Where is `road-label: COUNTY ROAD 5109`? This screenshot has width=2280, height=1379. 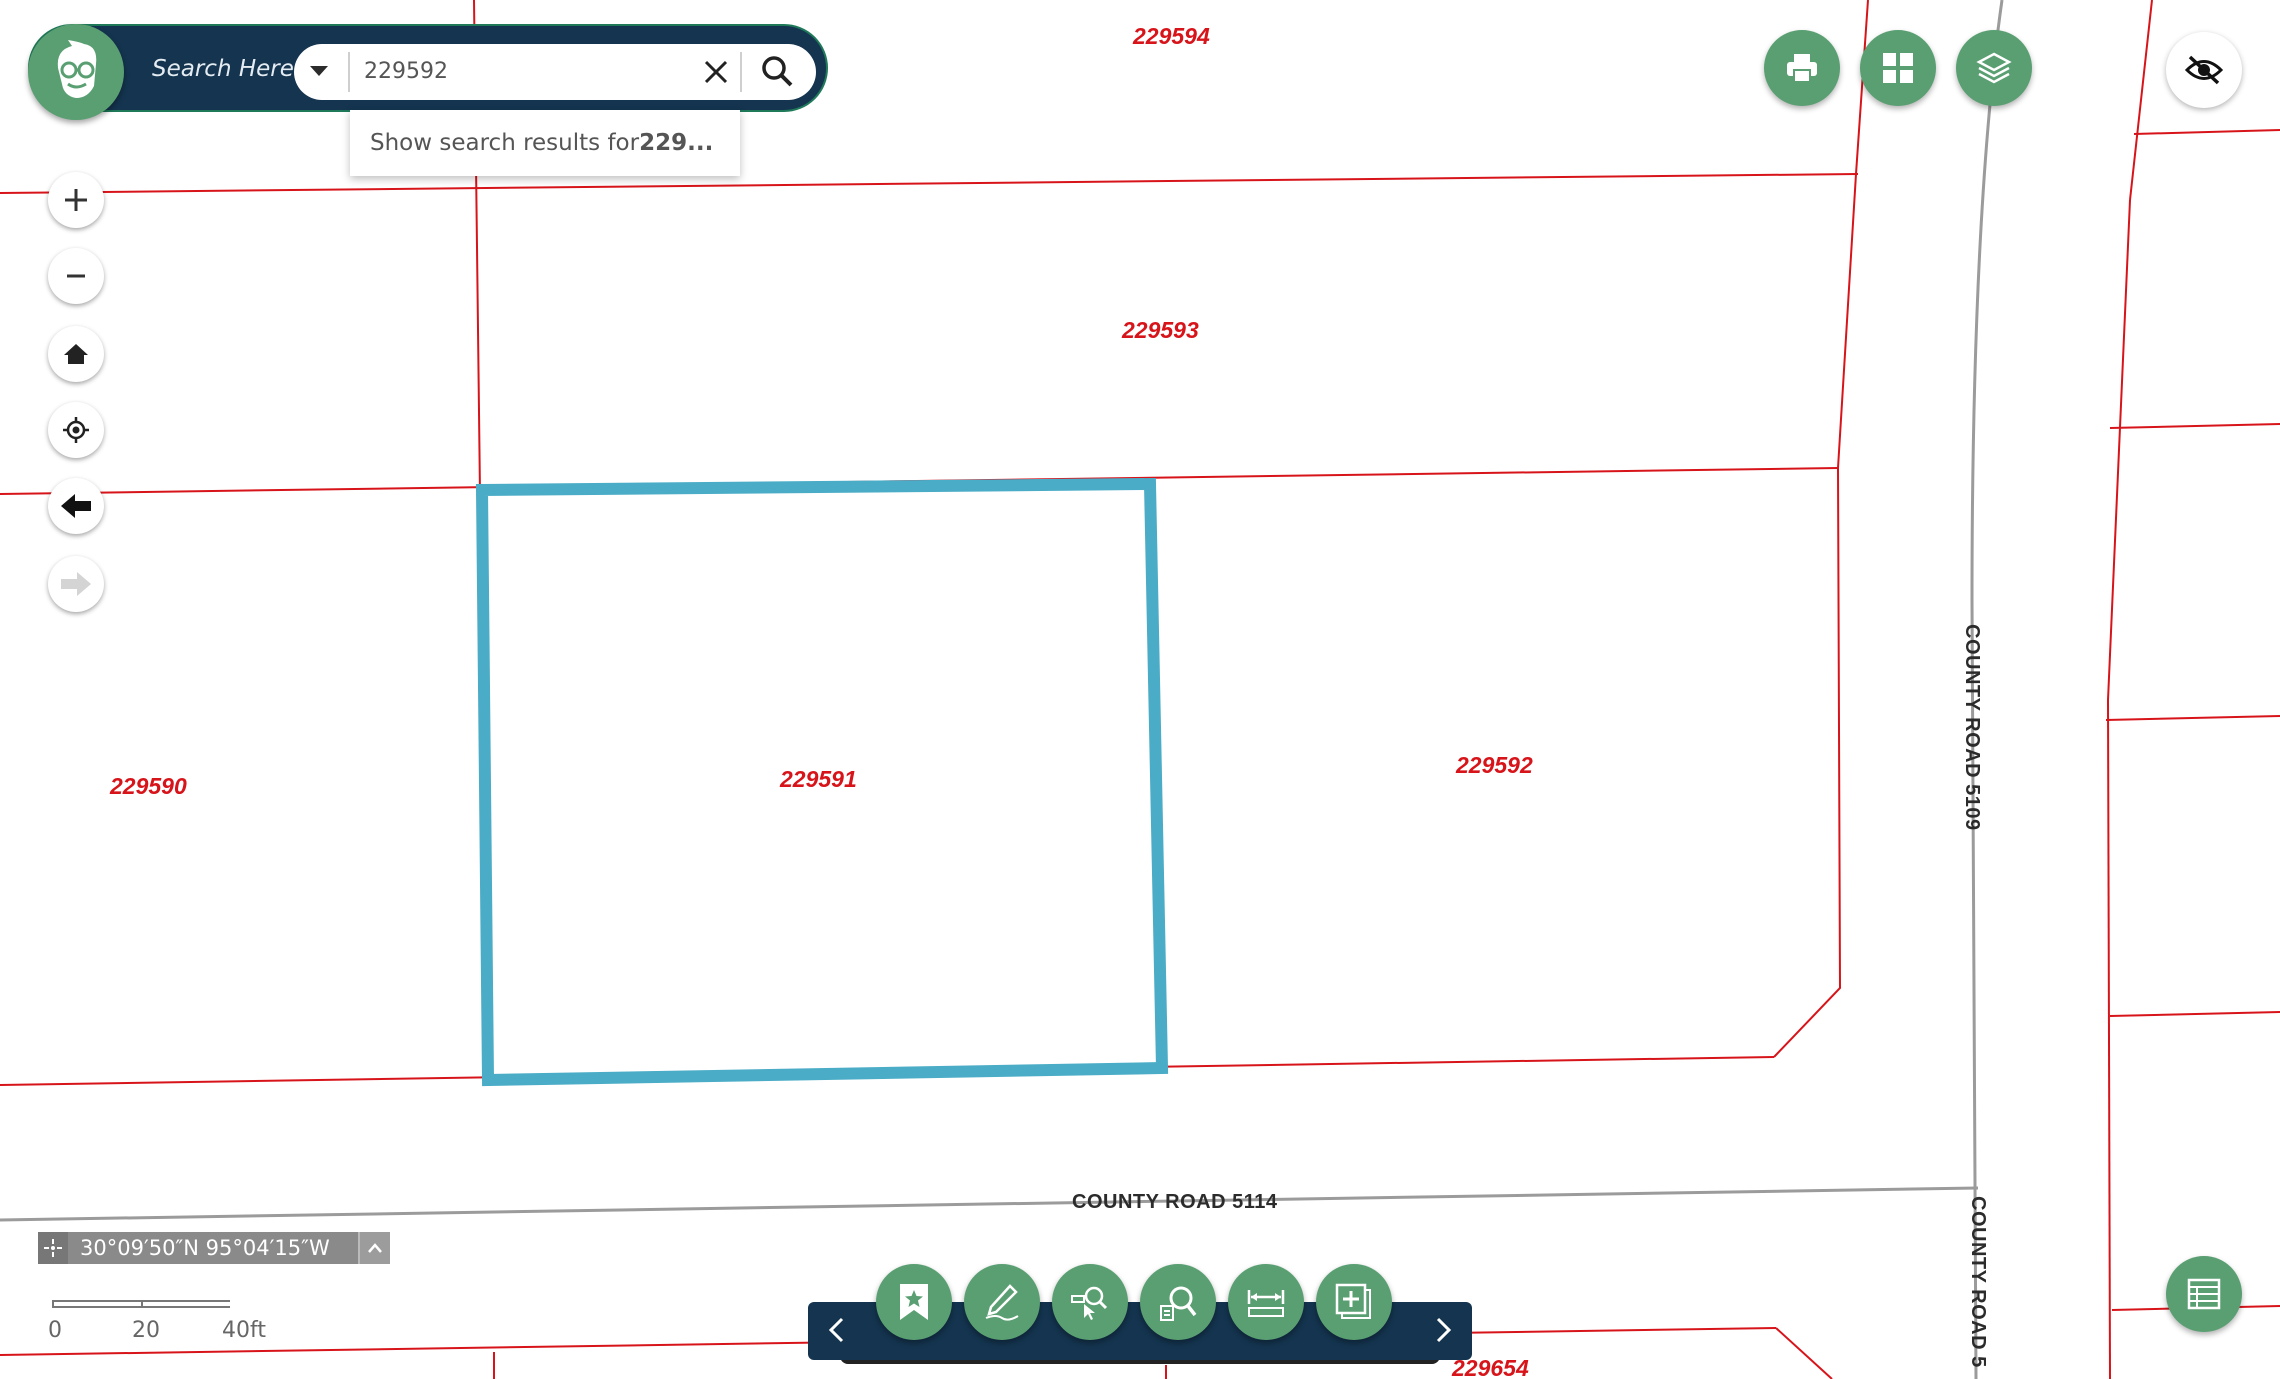
road-label: COUNTY ROAD 5109 is located at coordinates (1972, 727).